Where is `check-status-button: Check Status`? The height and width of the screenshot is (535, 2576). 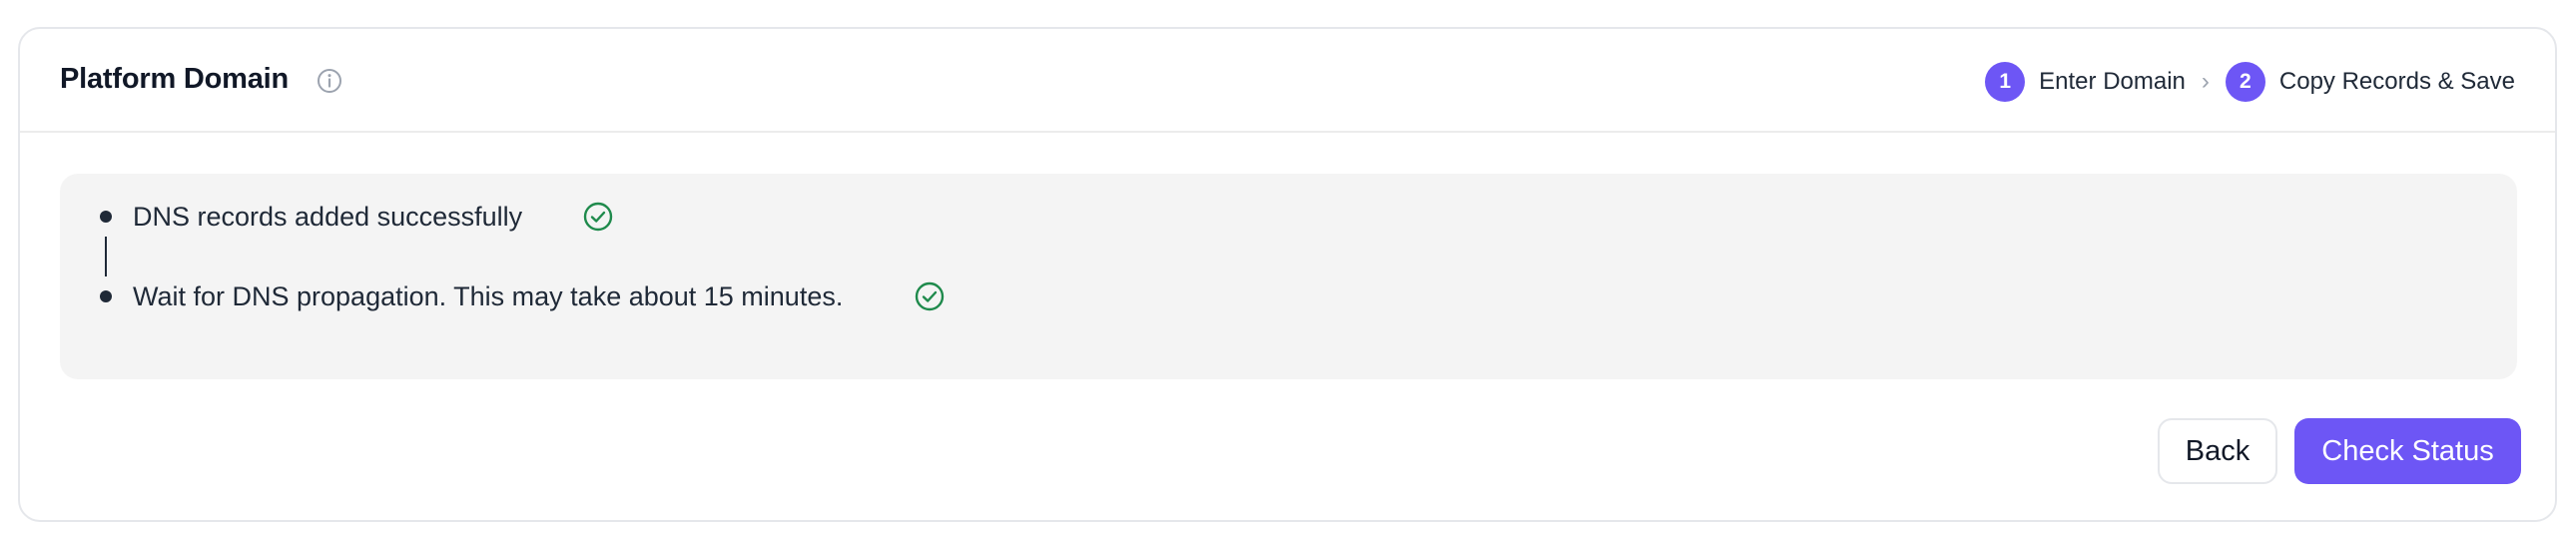 check-status-button: Check Status is located at coordinates (2407, 451).